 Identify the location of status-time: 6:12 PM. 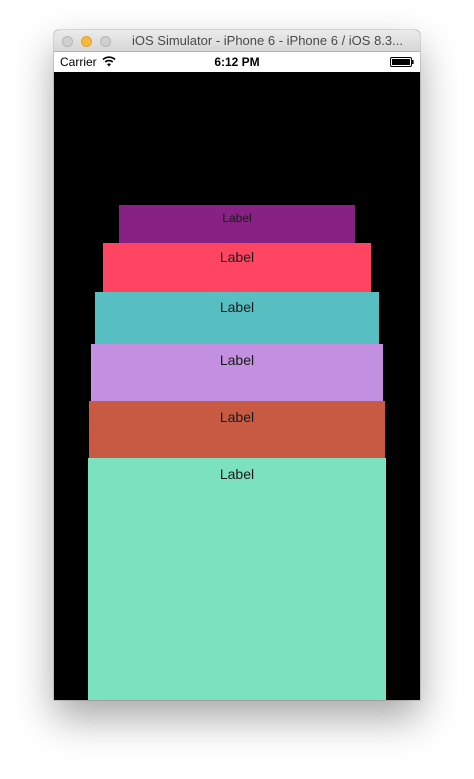
(237, 62).